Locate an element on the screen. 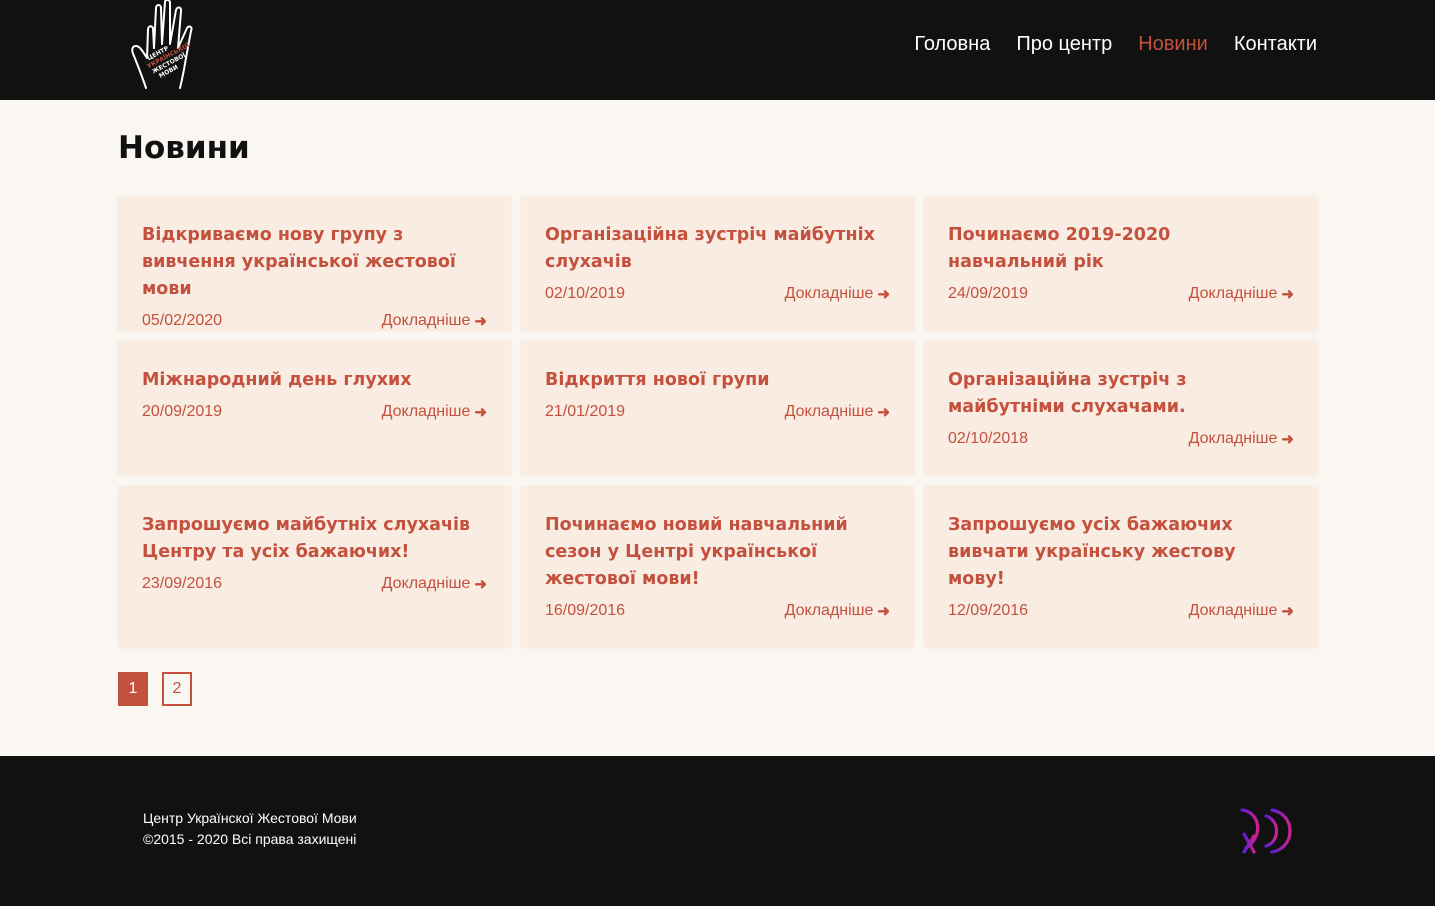 This screenshot has width=1435, height=906. news-card-date: 05/02/2020 is located at coordinates (182, 320).